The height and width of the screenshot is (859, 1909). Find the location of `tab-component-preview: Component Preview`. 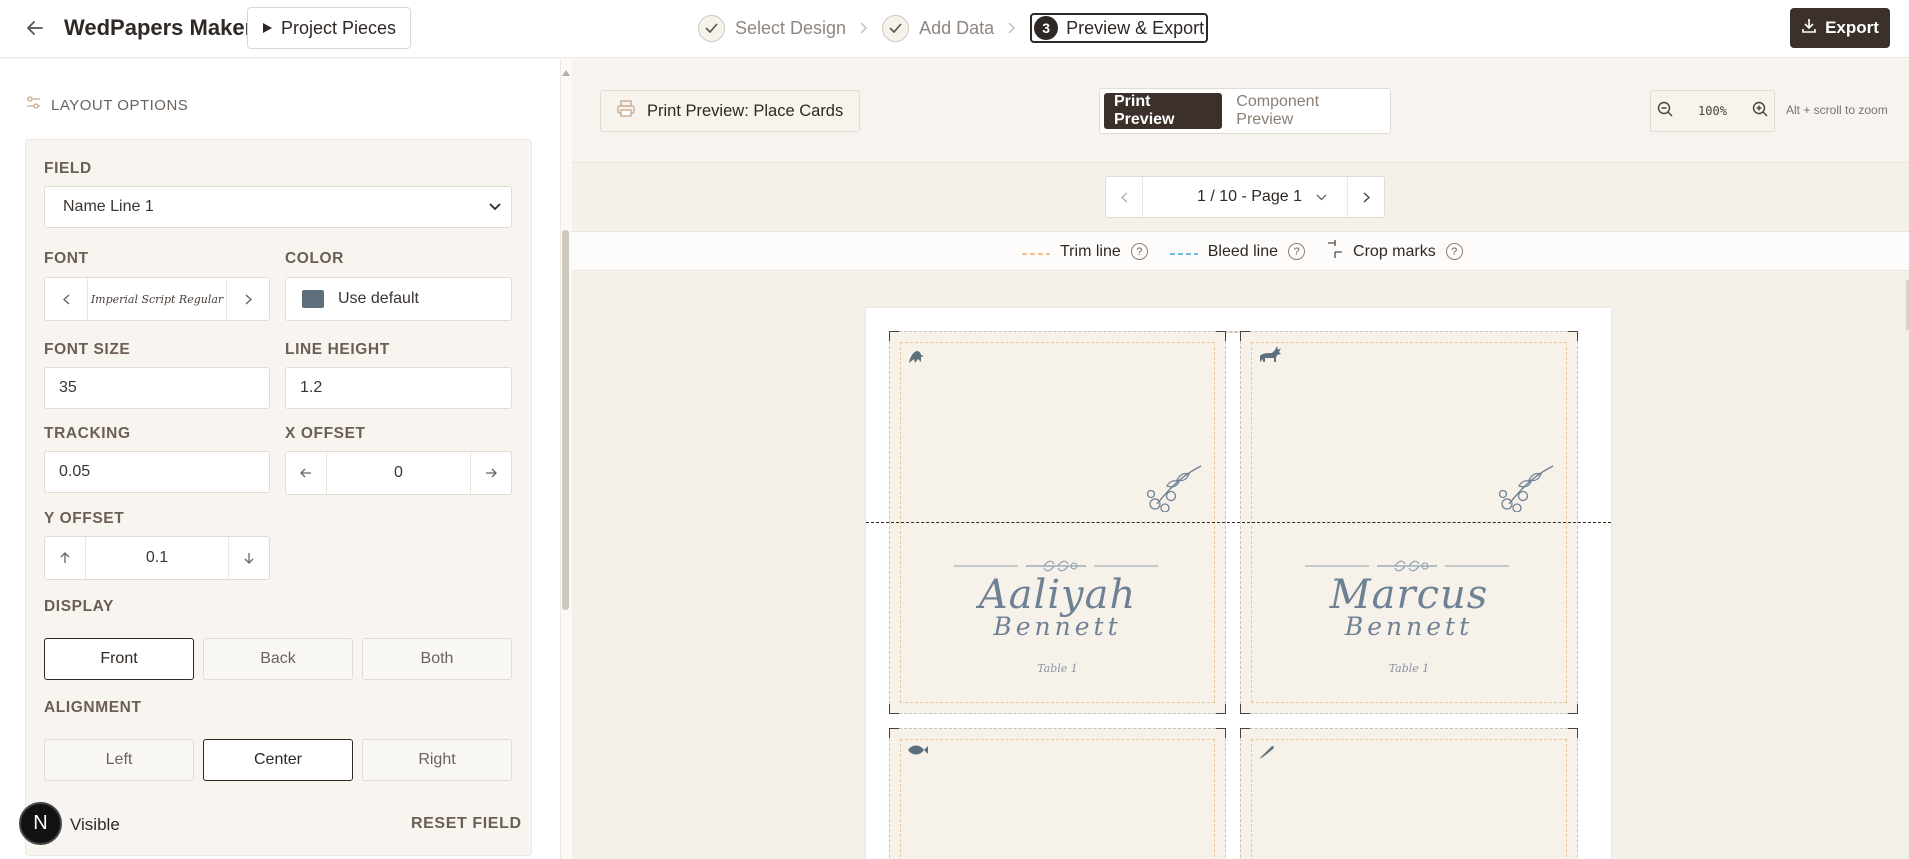

tab-component-preview: Component Preview is located at coordinates (1306, 111).